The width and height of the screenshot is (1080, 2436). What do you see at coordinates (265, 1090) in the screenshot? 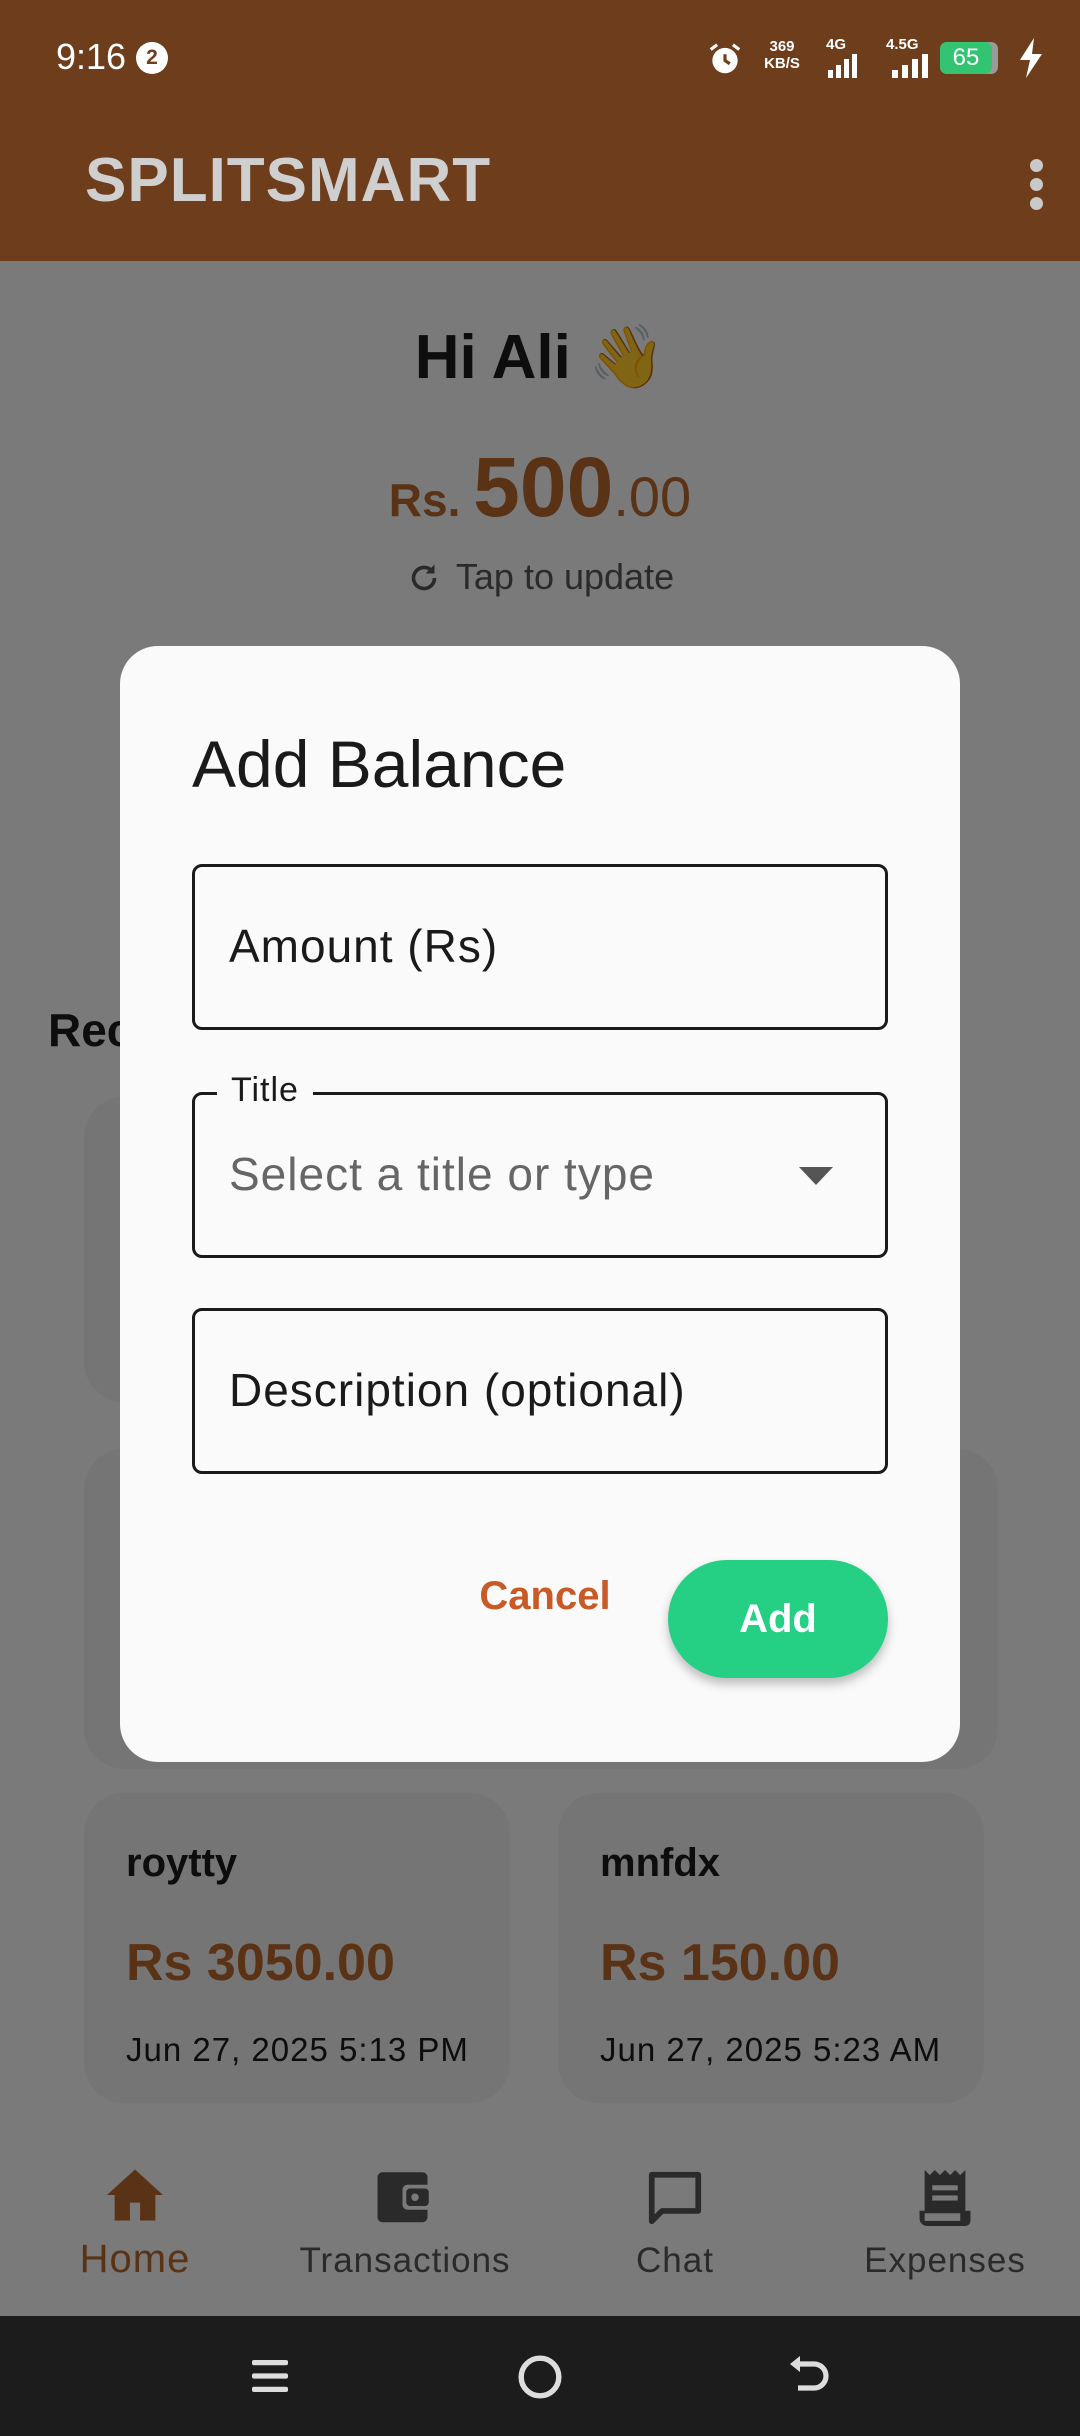
I see `title-field-label: Title` at bounding box center [265, 1090].